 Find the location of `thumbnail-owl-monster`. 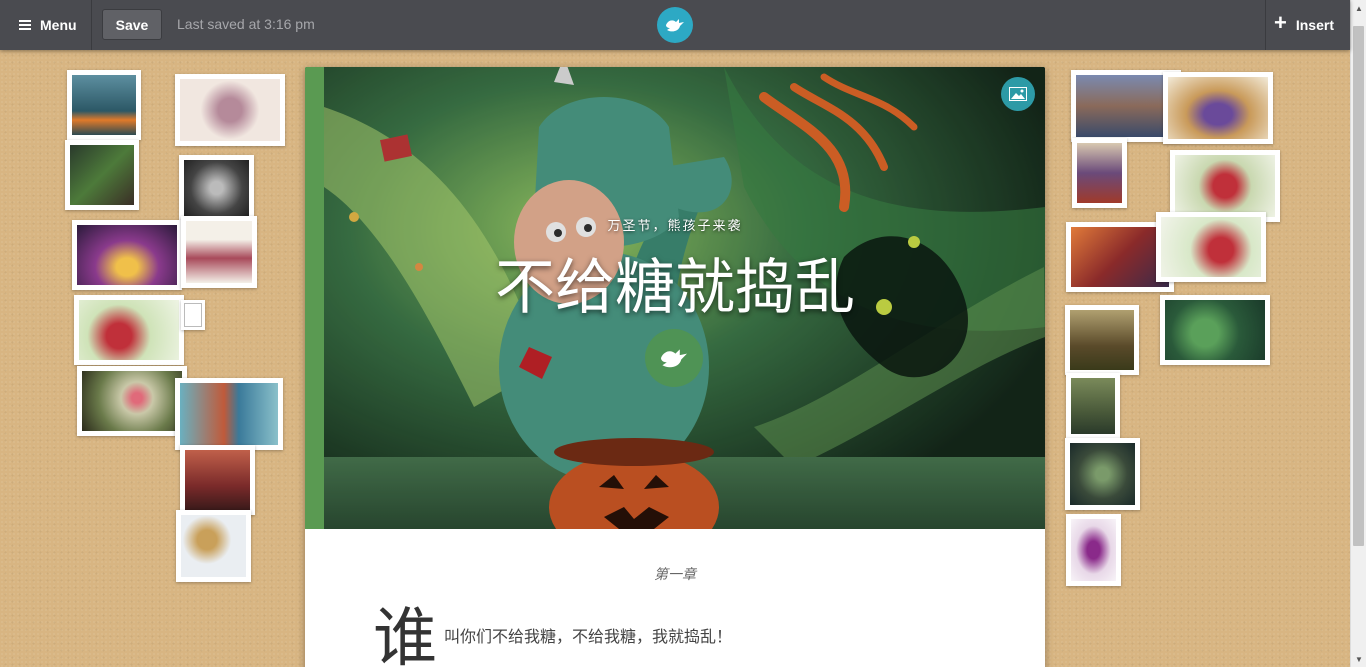

thumbnail-owl-monster is located at coordinates (1102, 474).